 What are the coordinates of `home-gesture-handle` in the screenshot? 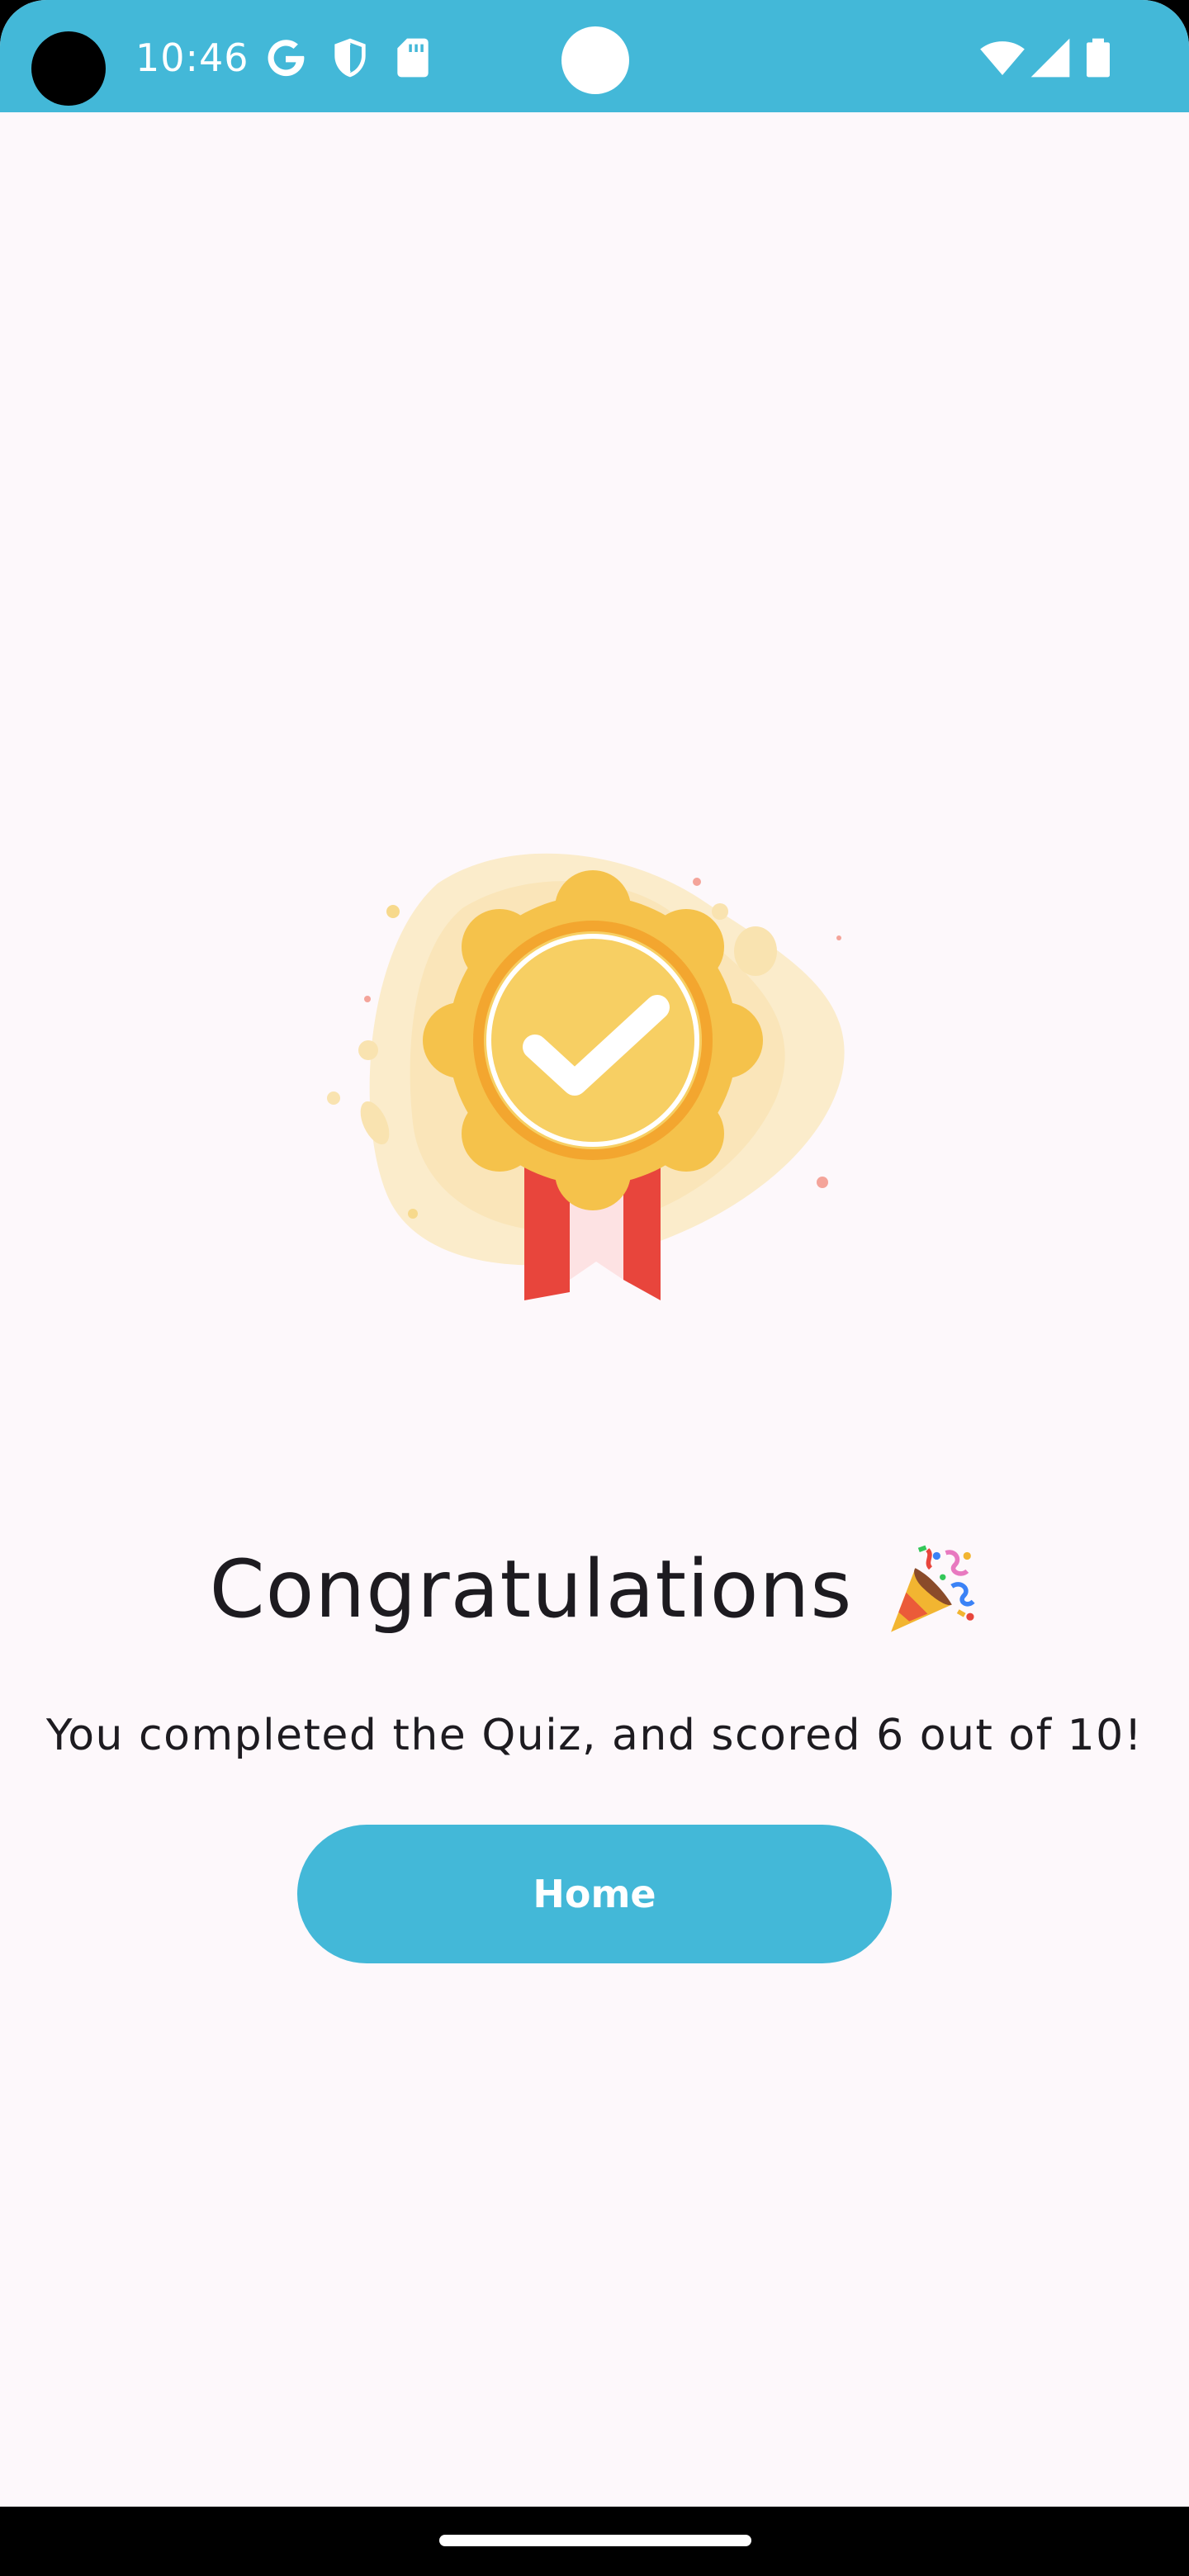 It's located at (595, 2540).